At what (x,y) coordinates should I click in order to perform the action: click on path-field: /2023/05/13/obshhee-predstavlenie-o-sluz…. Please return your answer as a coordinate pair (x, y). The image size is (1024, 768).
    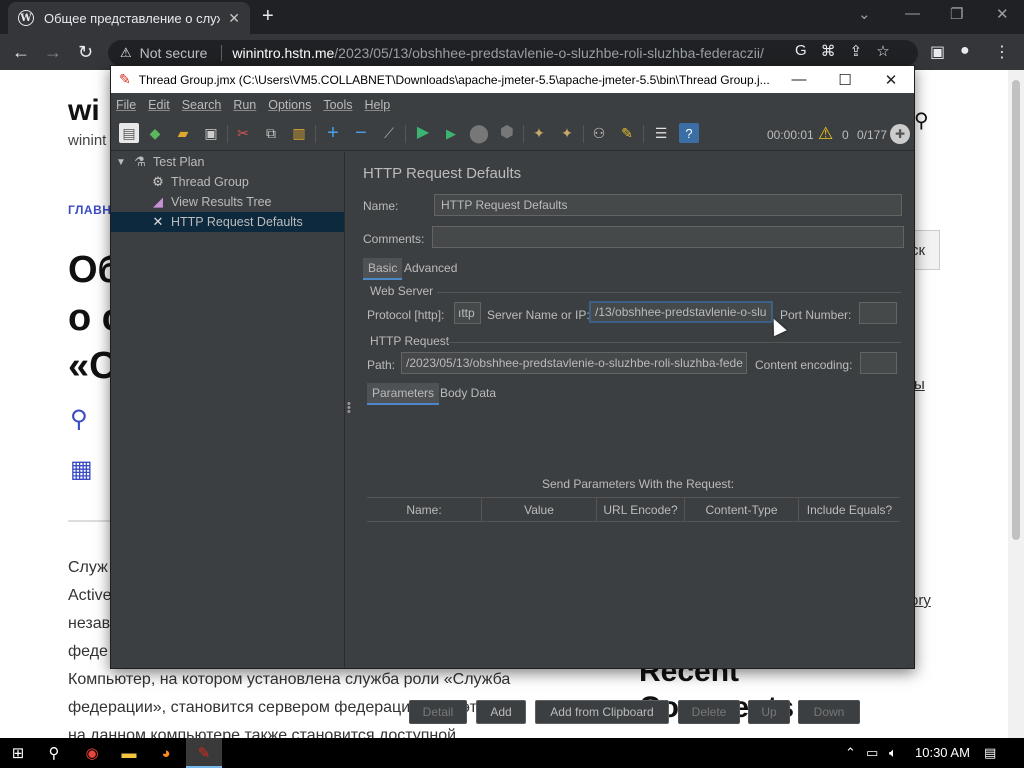
    Looking at the image, I should click on (574, 363).